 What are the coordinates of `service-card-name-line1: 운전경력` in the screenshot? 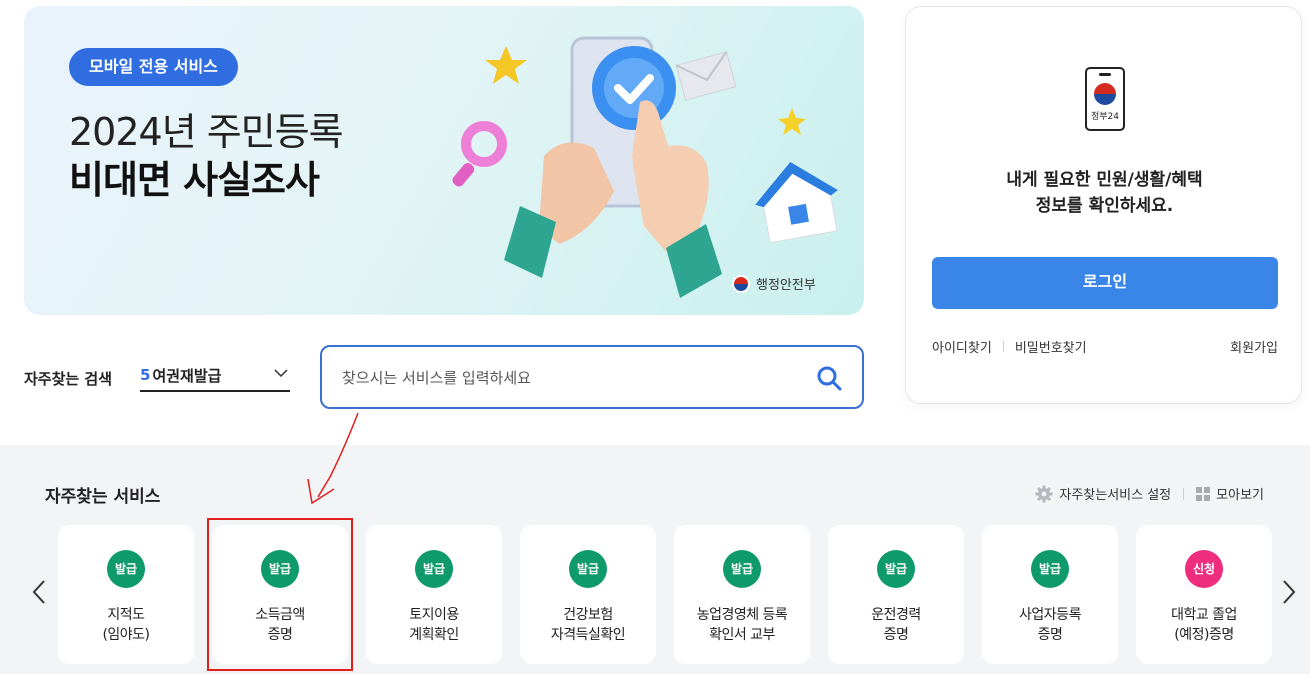 It's located at (896, 615).